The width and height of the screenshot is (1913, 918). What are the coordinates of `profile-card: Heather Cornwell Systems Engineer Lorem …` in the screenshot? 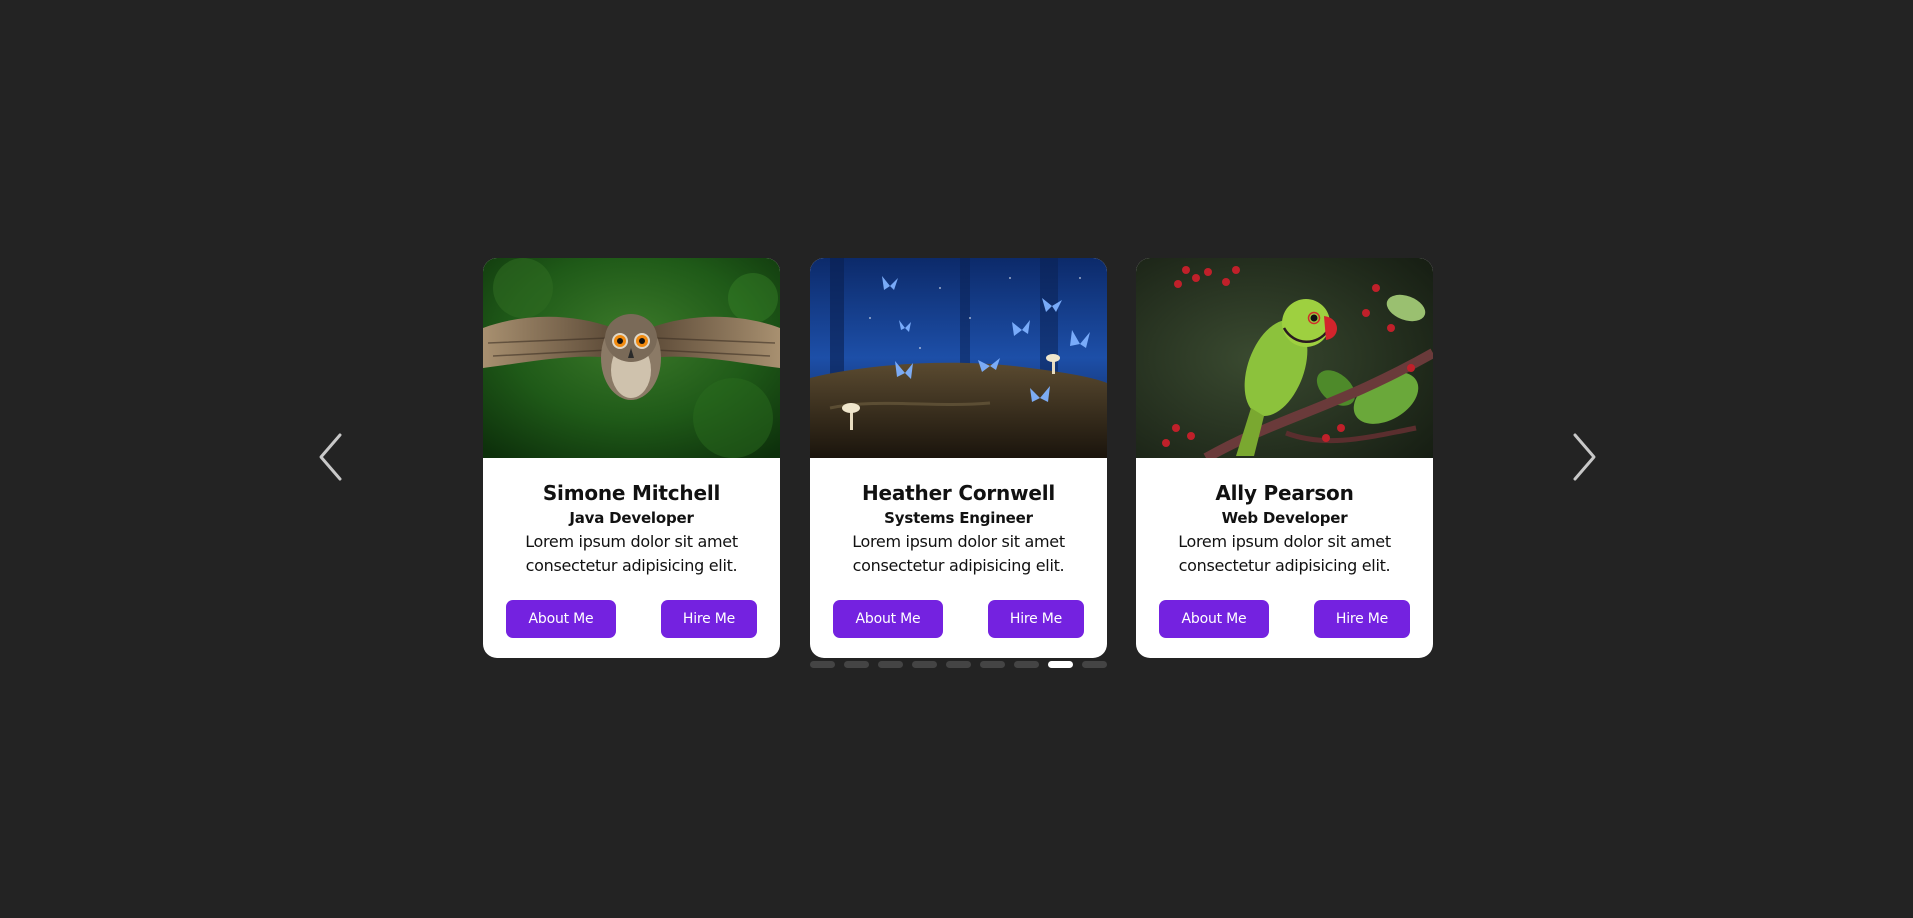 It's located at (958, 458).